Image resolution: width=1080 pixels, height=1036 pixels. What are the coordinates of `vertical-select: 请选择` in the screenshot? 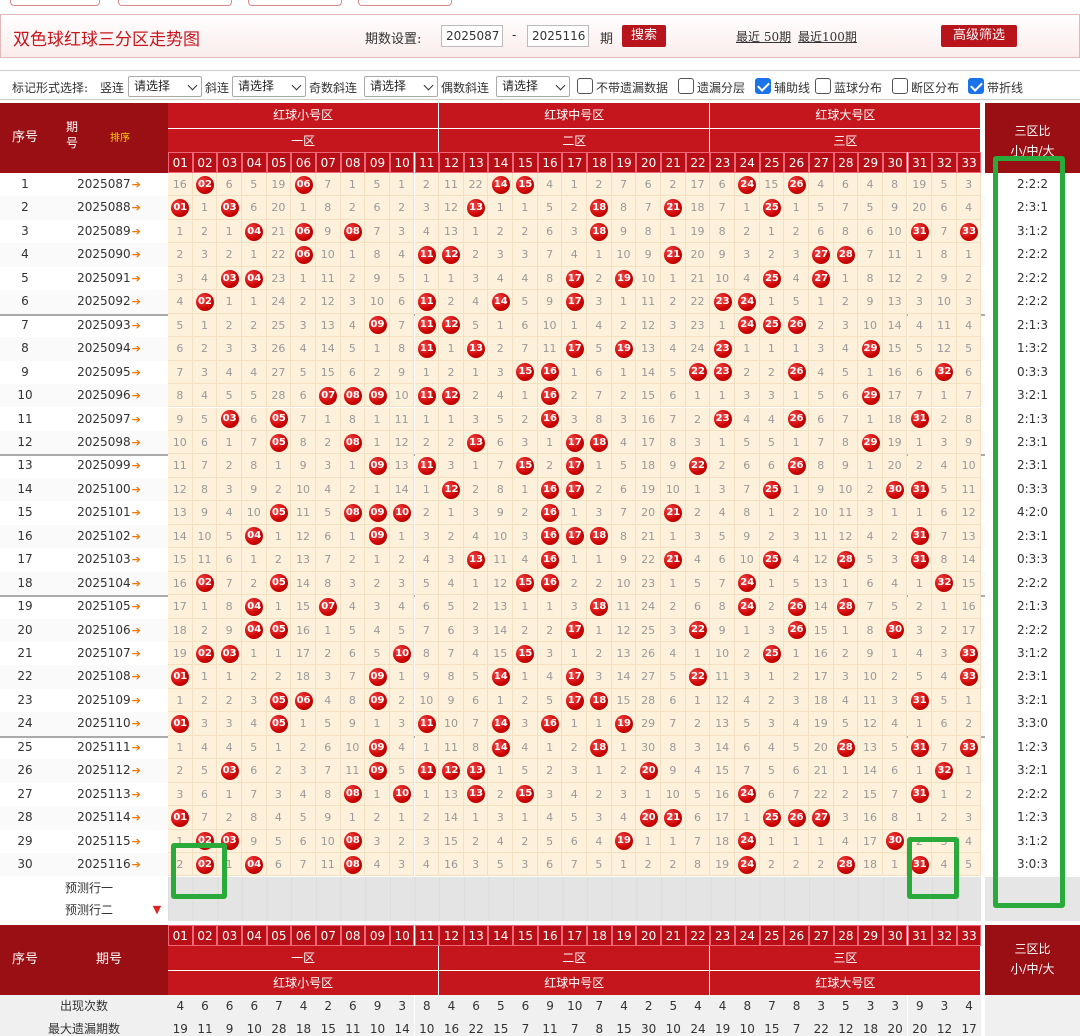 It's located at (165, 86).